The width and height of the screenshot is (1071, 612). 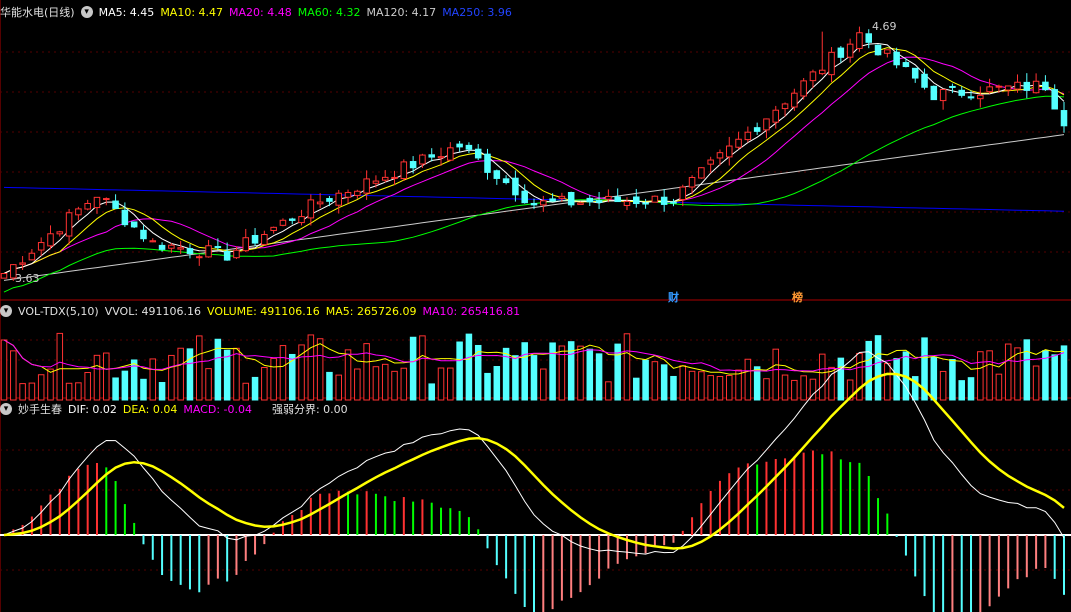 I want to click on dea-label: DEA: 0.04, so click(x=150, y=409).